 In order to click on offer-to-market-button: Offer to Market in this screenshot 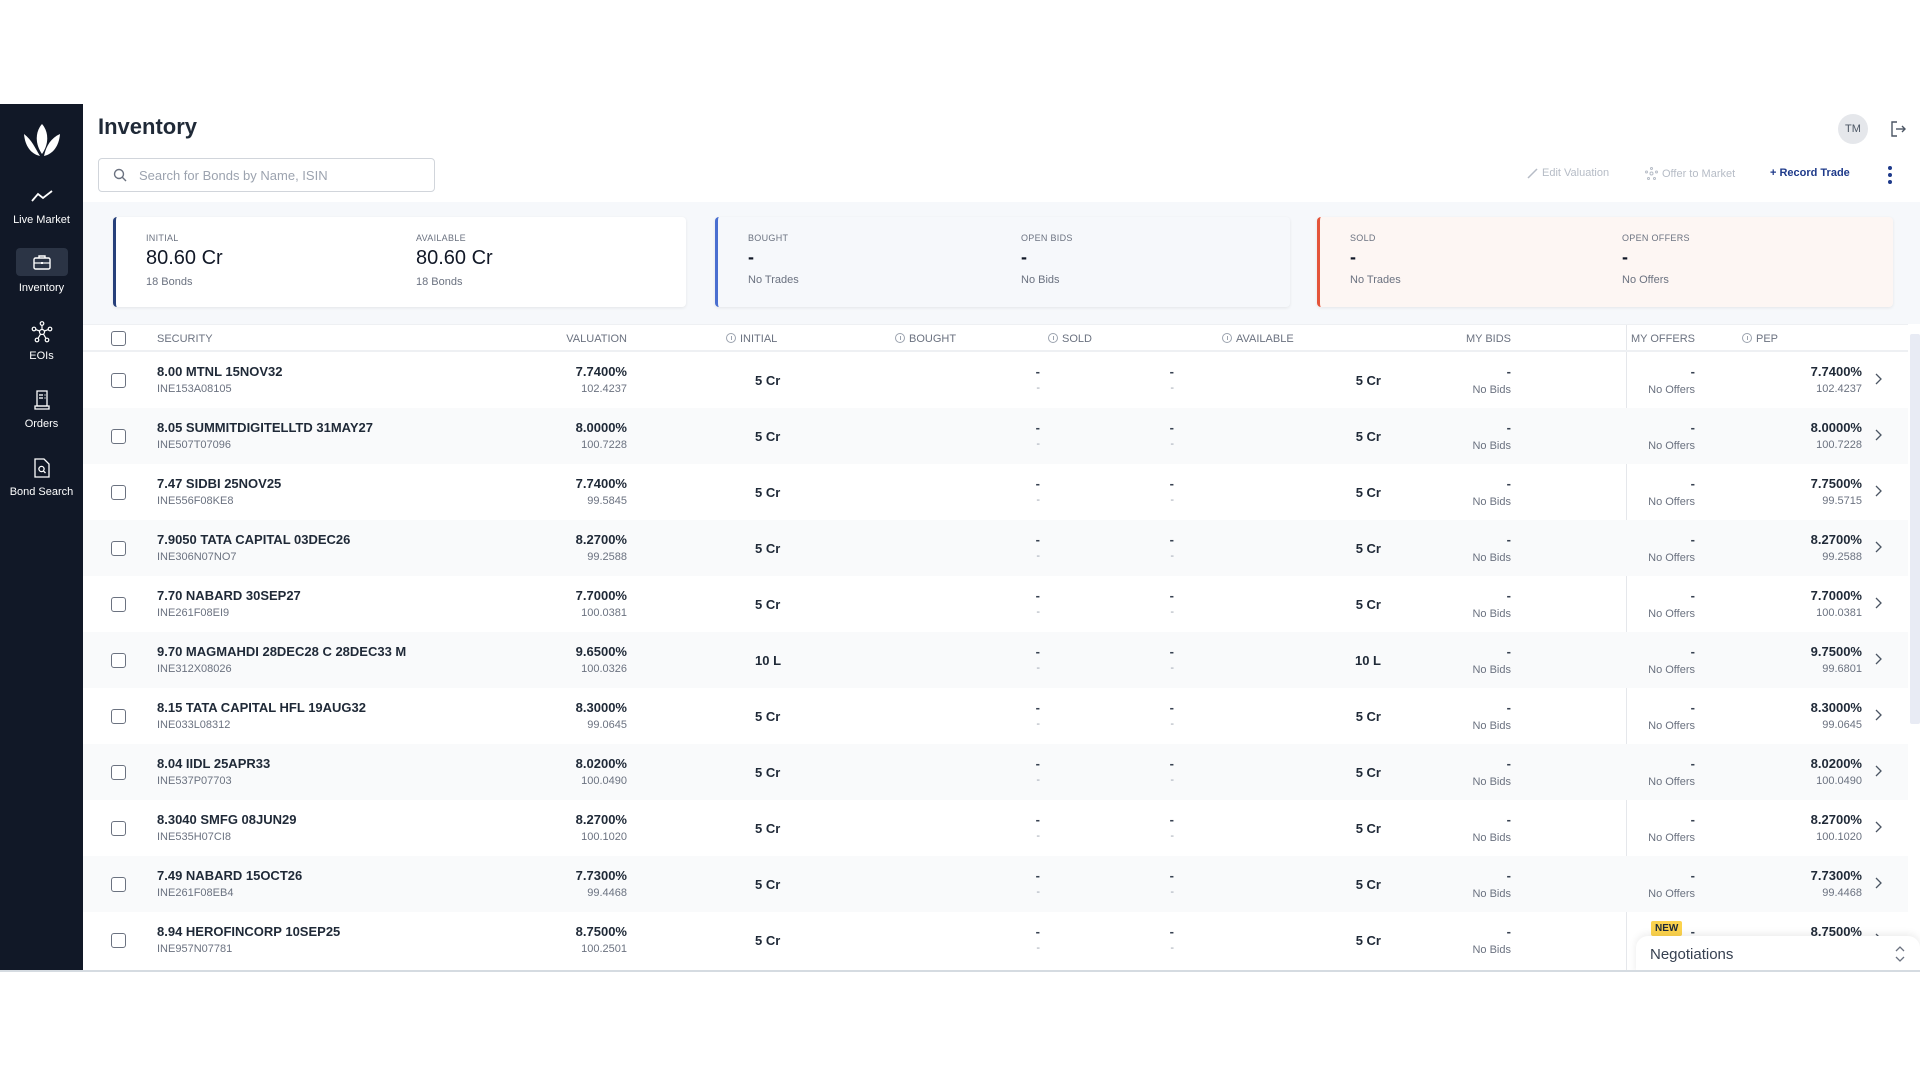, I will do `click(1690, 173)`.